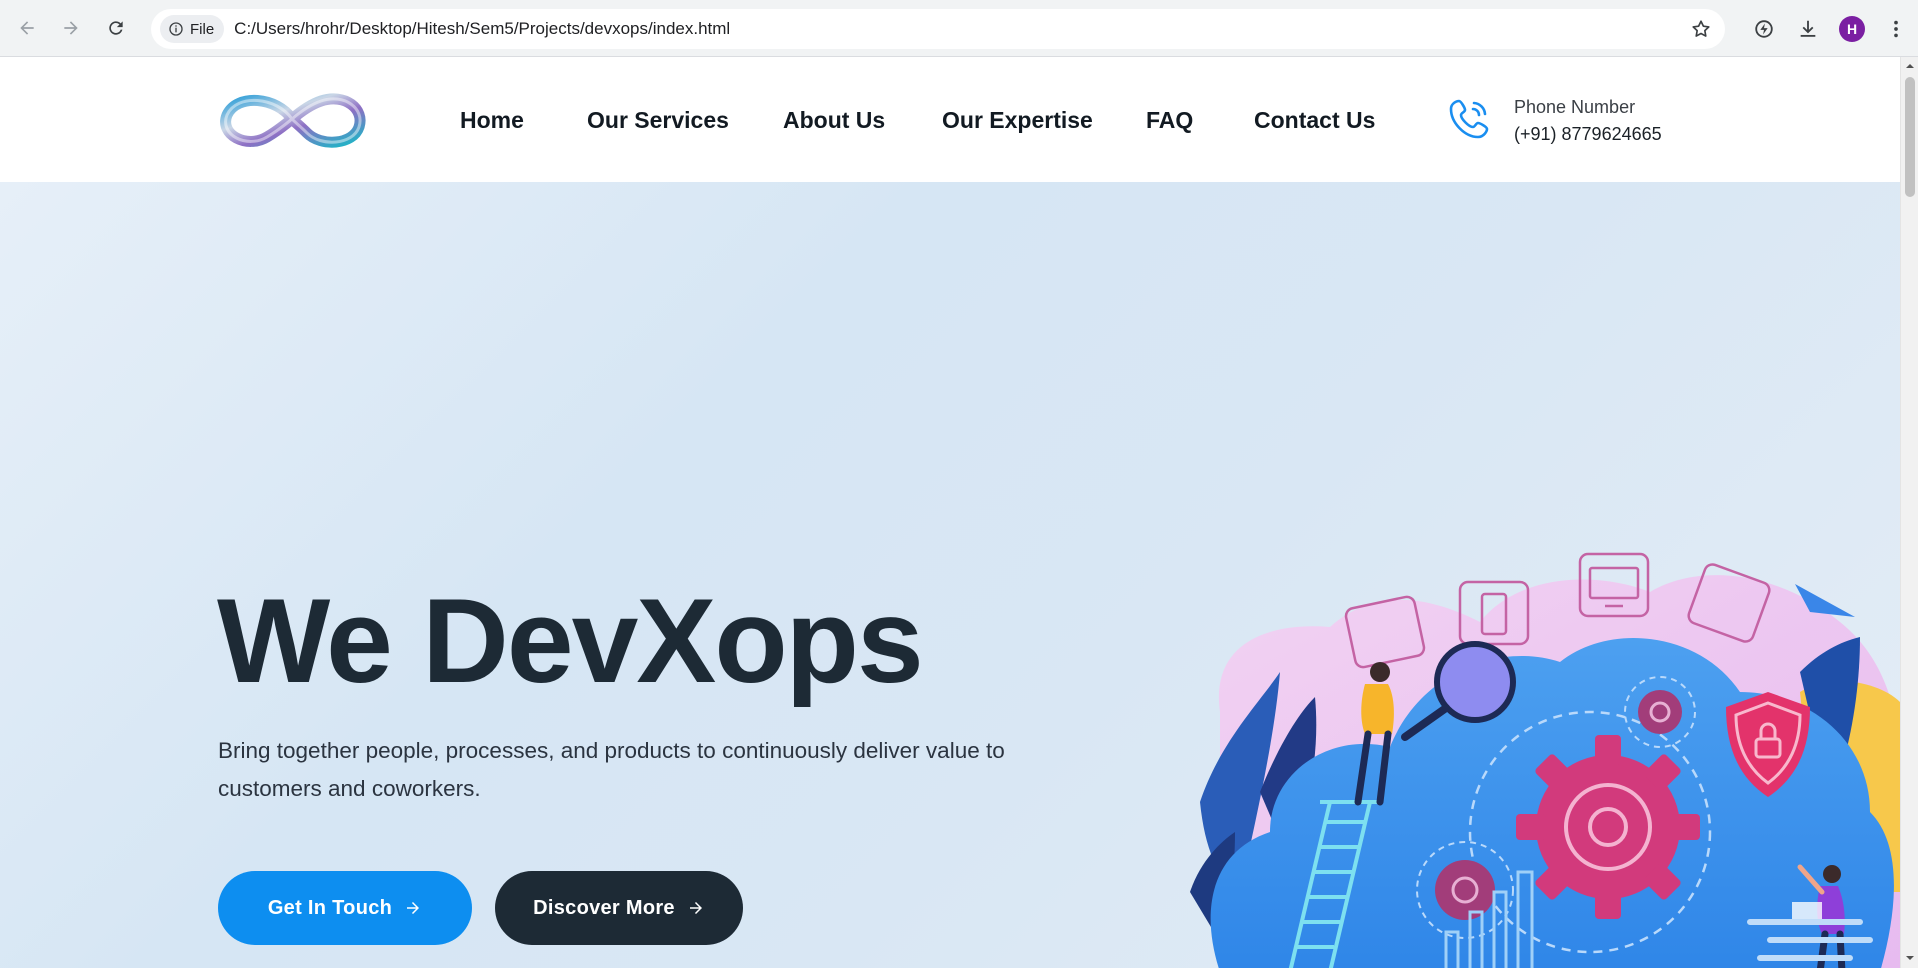  I want to click on profile-button: H, so click(1852, 29).